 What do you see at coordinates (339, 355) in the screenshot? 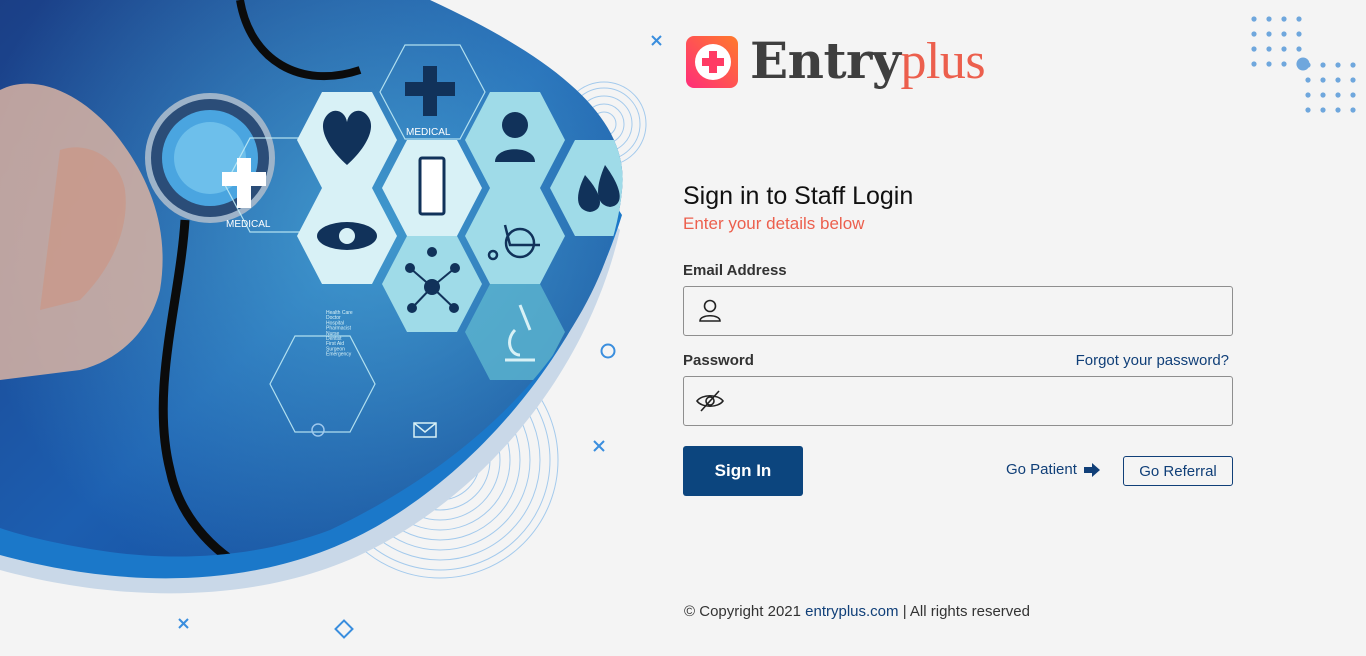
I see `hex-list-item: Emergency` at bounding box center [339, 355].